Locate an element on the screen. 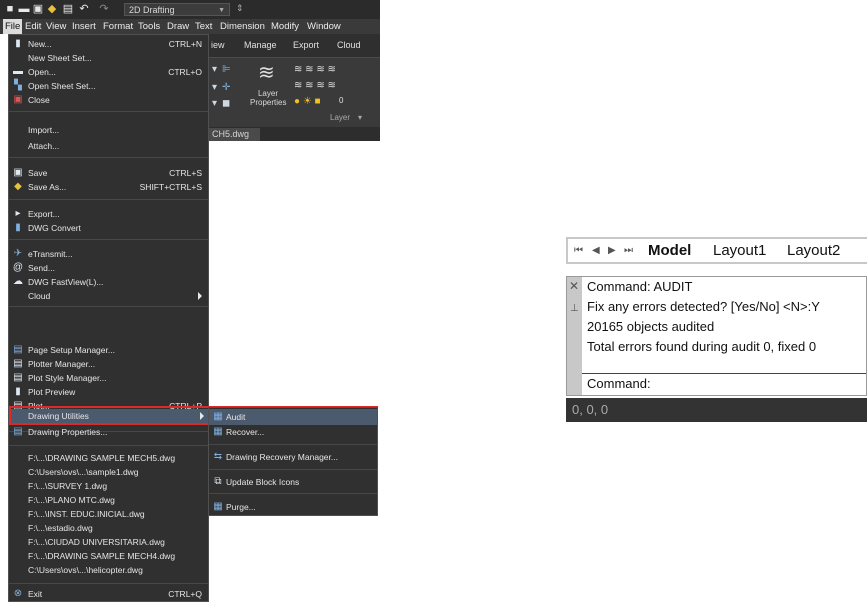 This screenshot has width=867, height=602. next-tab-icon: ▶ is located at coordinates (612, 250).